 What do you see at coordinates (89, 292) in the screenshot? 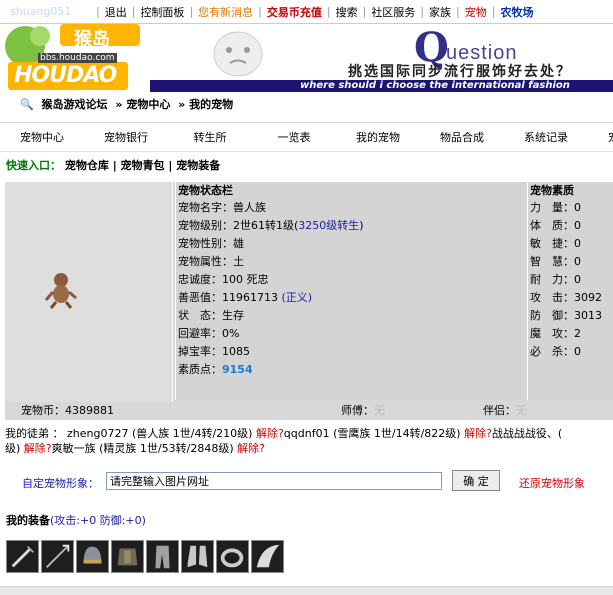
I see `pet-image-cell` at bounding box center [89, 292].